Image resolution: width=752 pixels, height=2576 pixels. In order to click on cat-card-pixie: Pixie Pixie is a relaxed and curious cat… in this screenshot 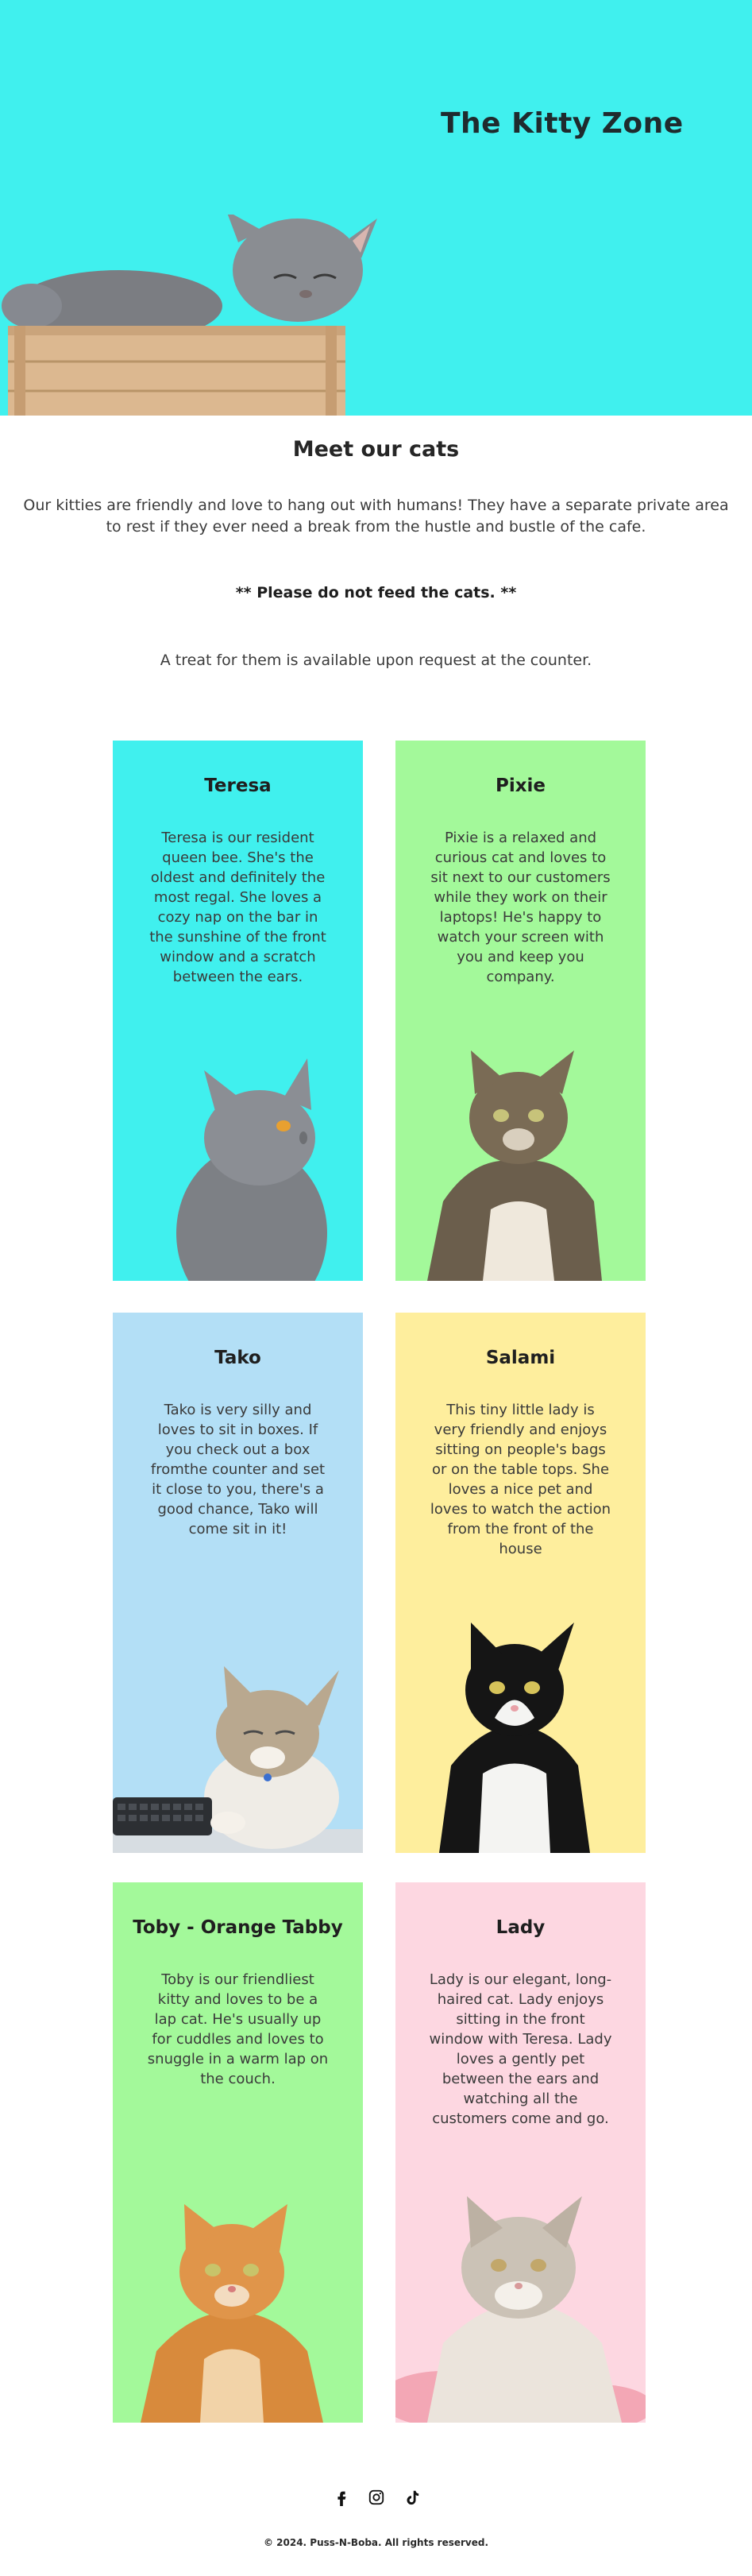, I will do `click(520, 1011)`.